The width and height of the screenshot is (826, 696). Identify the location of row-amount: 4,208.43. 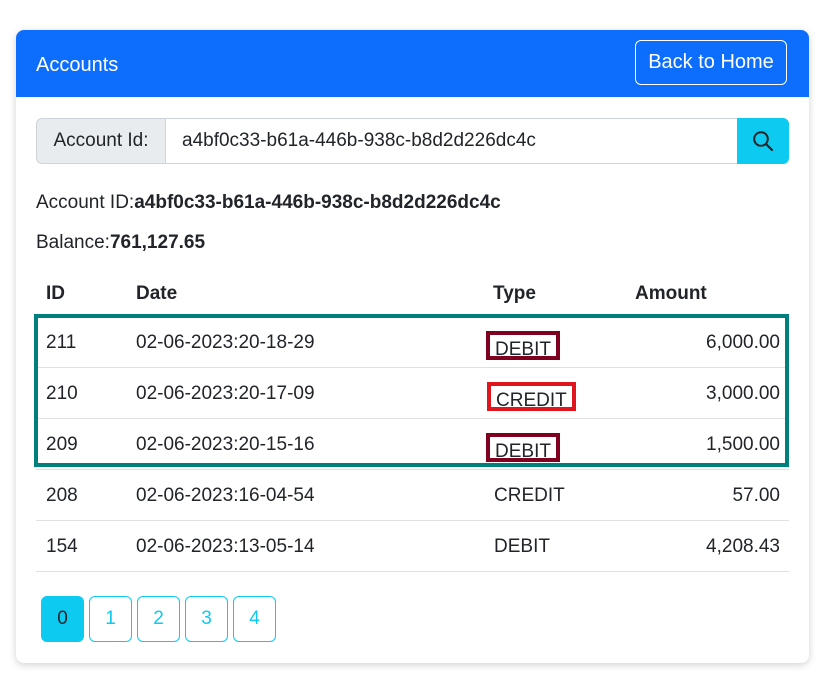
(743, 546).